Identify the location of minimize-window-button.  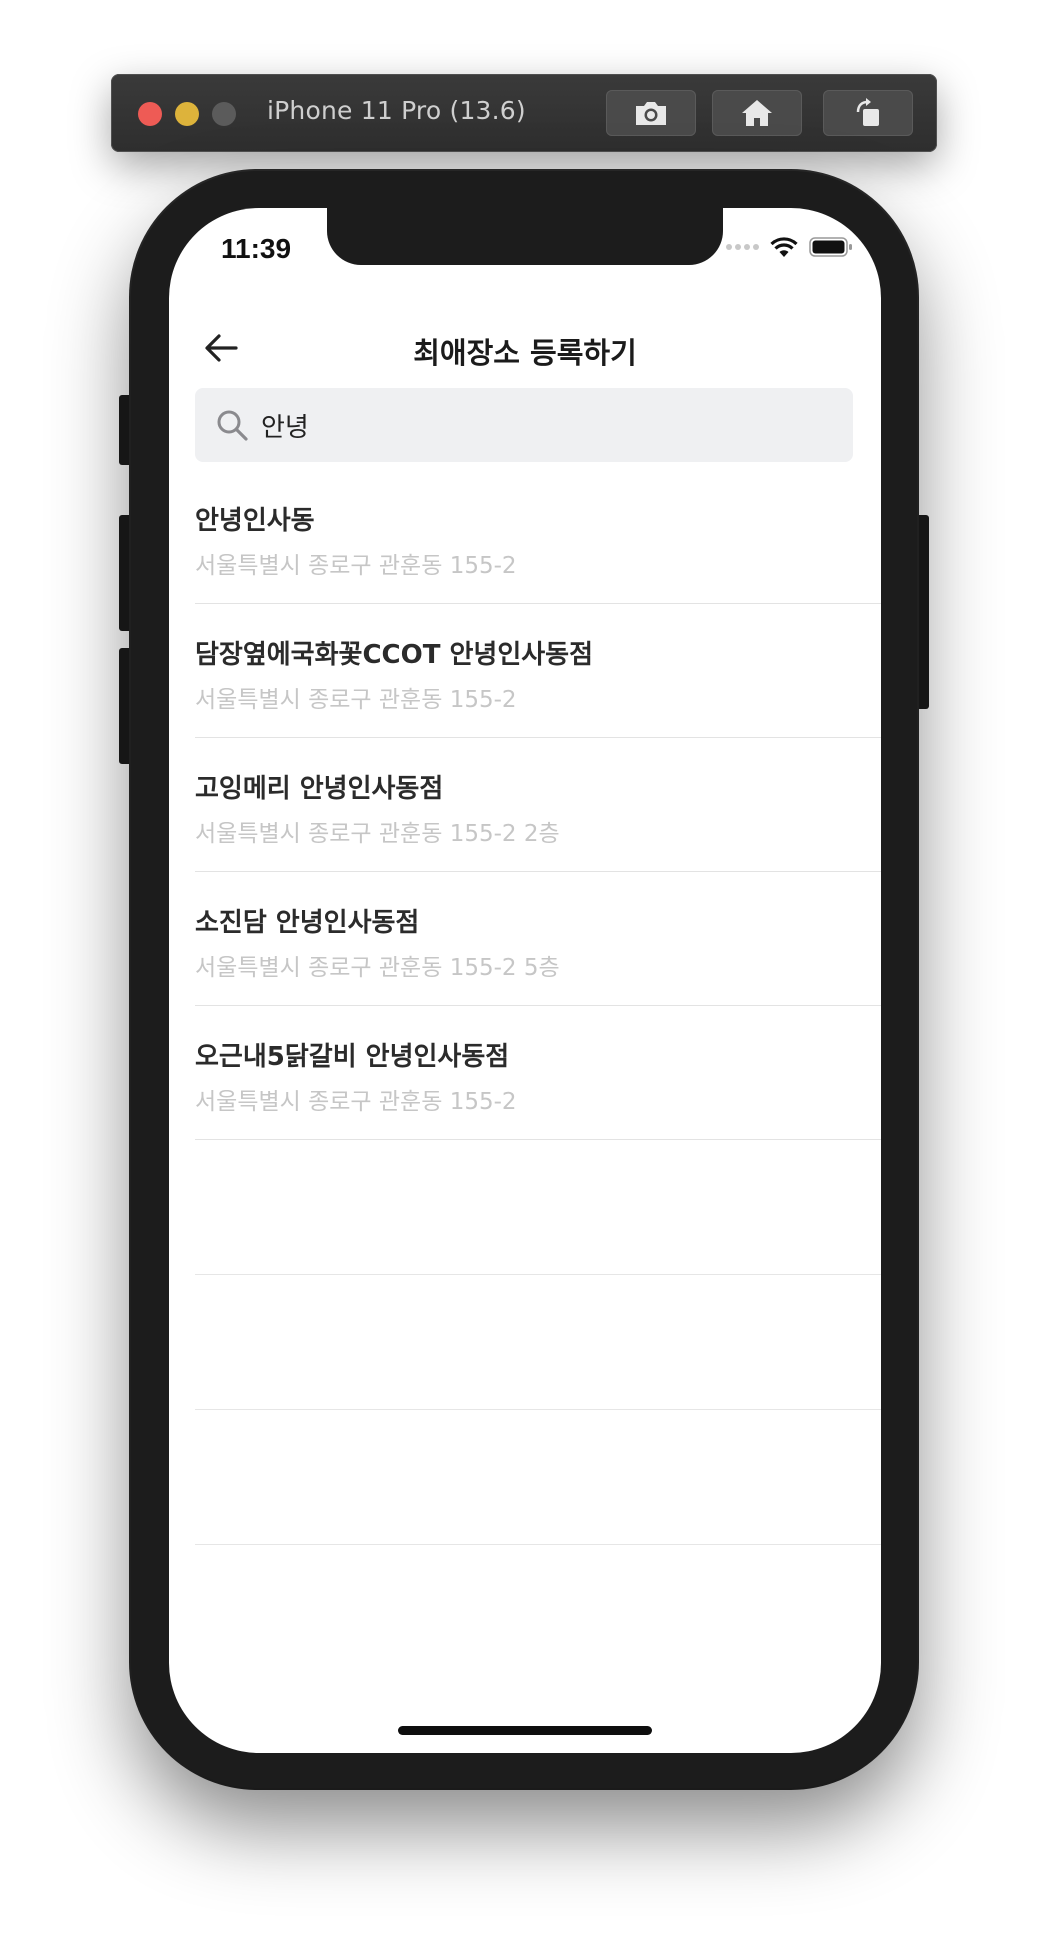
(187, 114).